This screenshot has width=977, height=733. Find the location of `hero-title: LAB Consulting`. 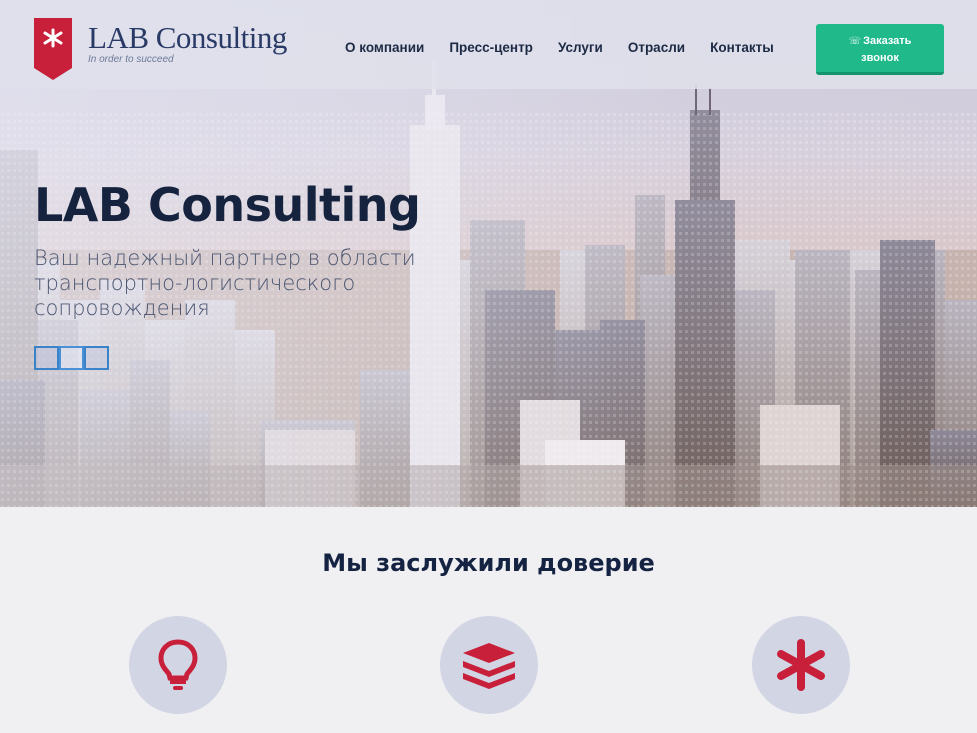

hero-title: LAB Consulting is located at coordinates (227, 205).